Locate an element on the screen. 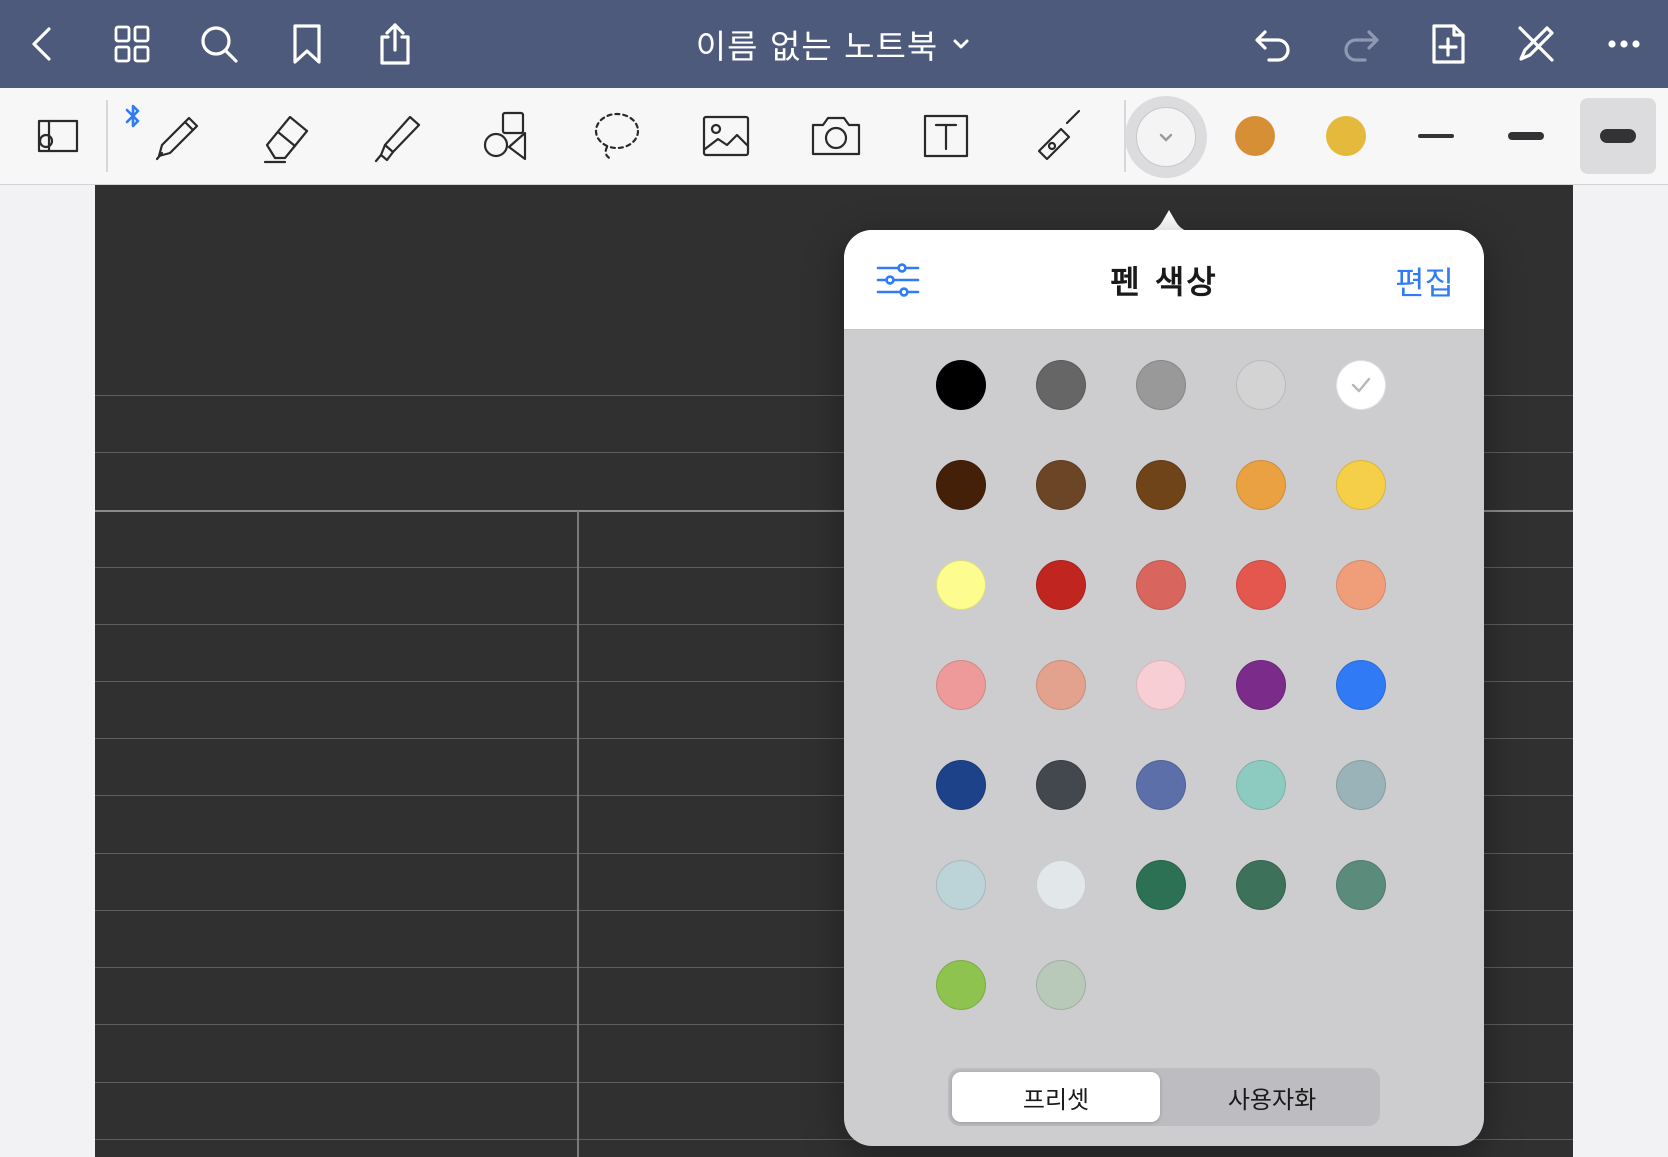 This screenshot has height=1157, width=1668. more-icon is located at coordinates (1624, 44).